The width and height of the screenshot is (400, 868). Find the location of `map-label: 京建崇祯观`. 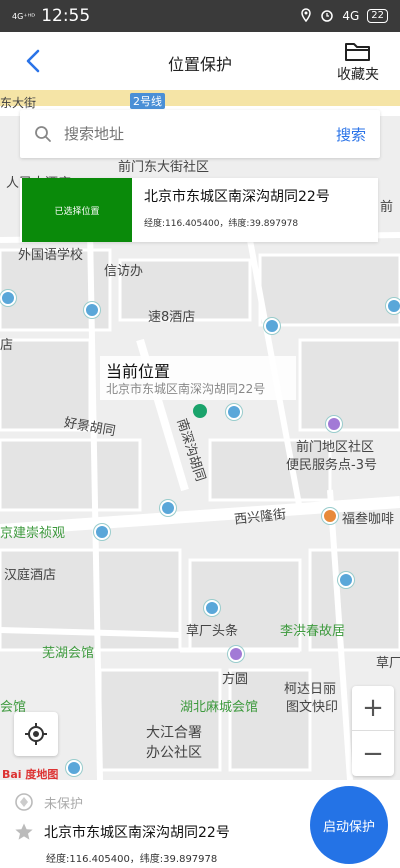

map-label: 京建崇祯观 is located at coordinates (33, 533).